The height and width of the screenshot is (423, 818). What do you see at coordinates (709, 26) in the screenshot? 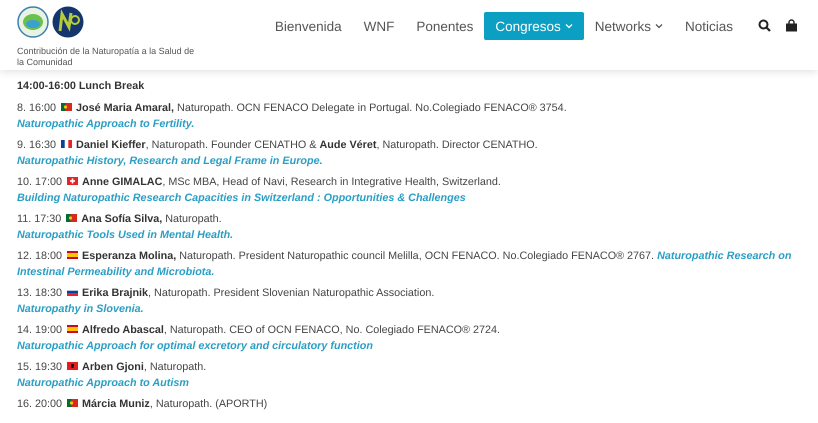
I see `nav-link: Noticias` at bounding box center [709, 26].